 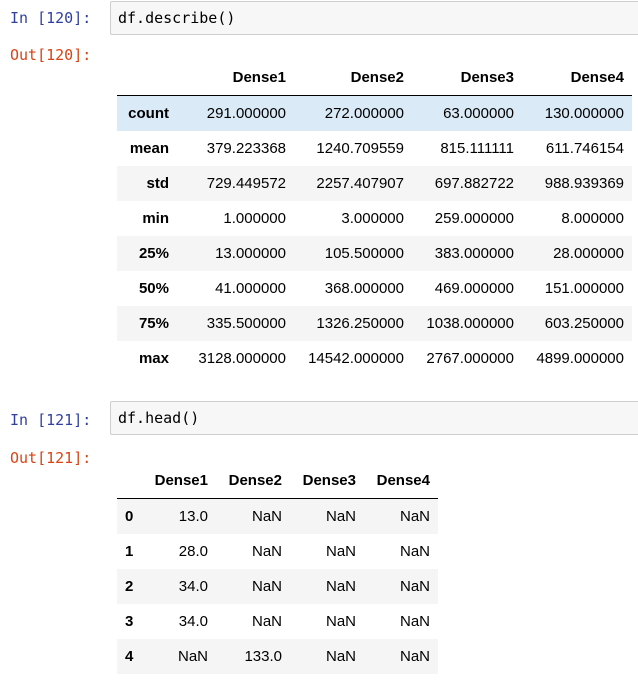 What do you see at coordinates (250, 288) in the screenshot?
I see `table-cell: 41.000000` at bounding box center [250, 288].